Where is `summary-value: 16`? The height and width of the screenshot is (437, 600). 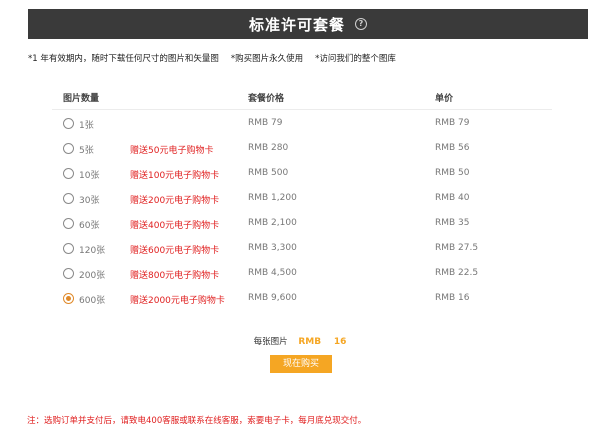 summary-value: 16 is located at coordinates (340, 342).